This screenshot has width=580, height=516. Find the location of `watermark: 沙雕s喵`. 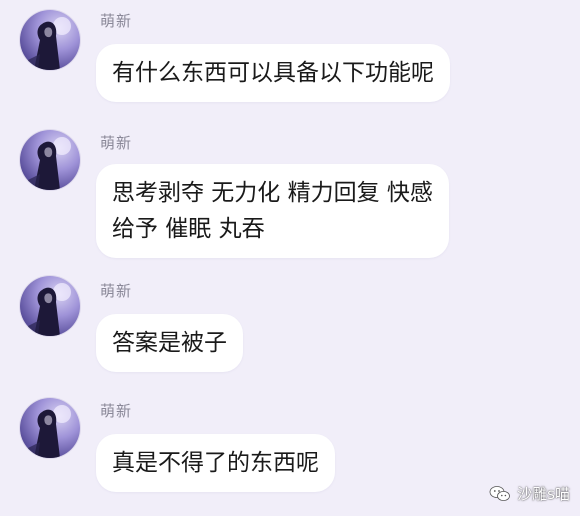

watermark: 沙雕s喵 is located at coordinates (529, 493).